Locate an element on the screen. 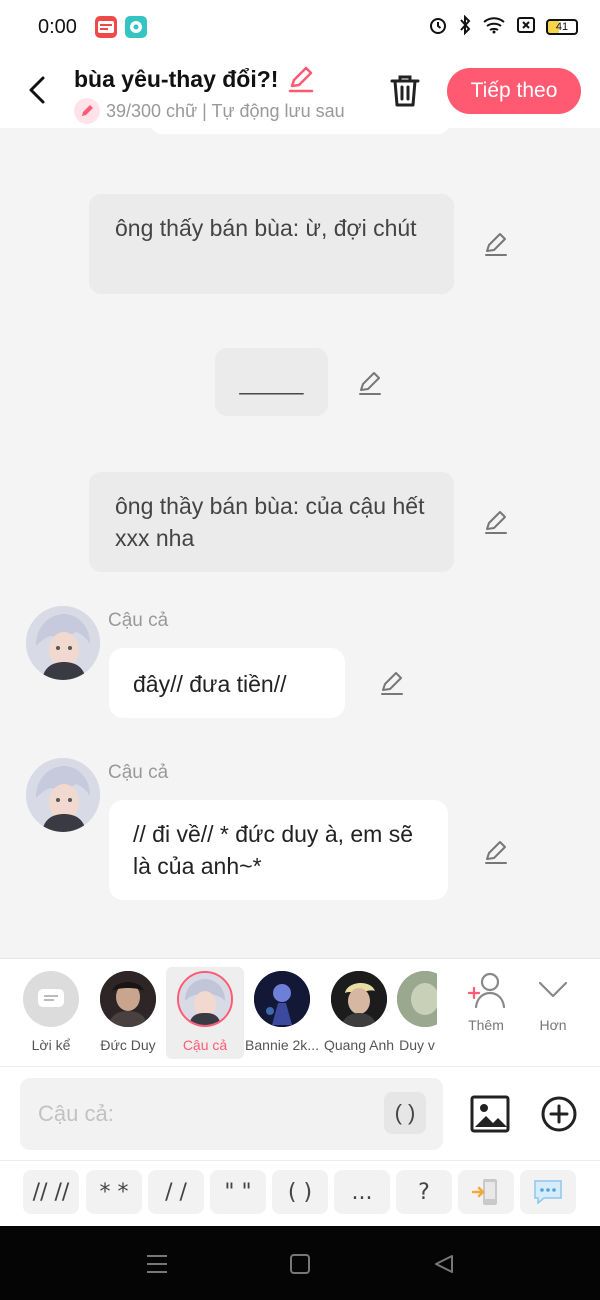 The height and width of the screenshot is (1300, 600). pencil-icon is located at coordinates (87, 111).